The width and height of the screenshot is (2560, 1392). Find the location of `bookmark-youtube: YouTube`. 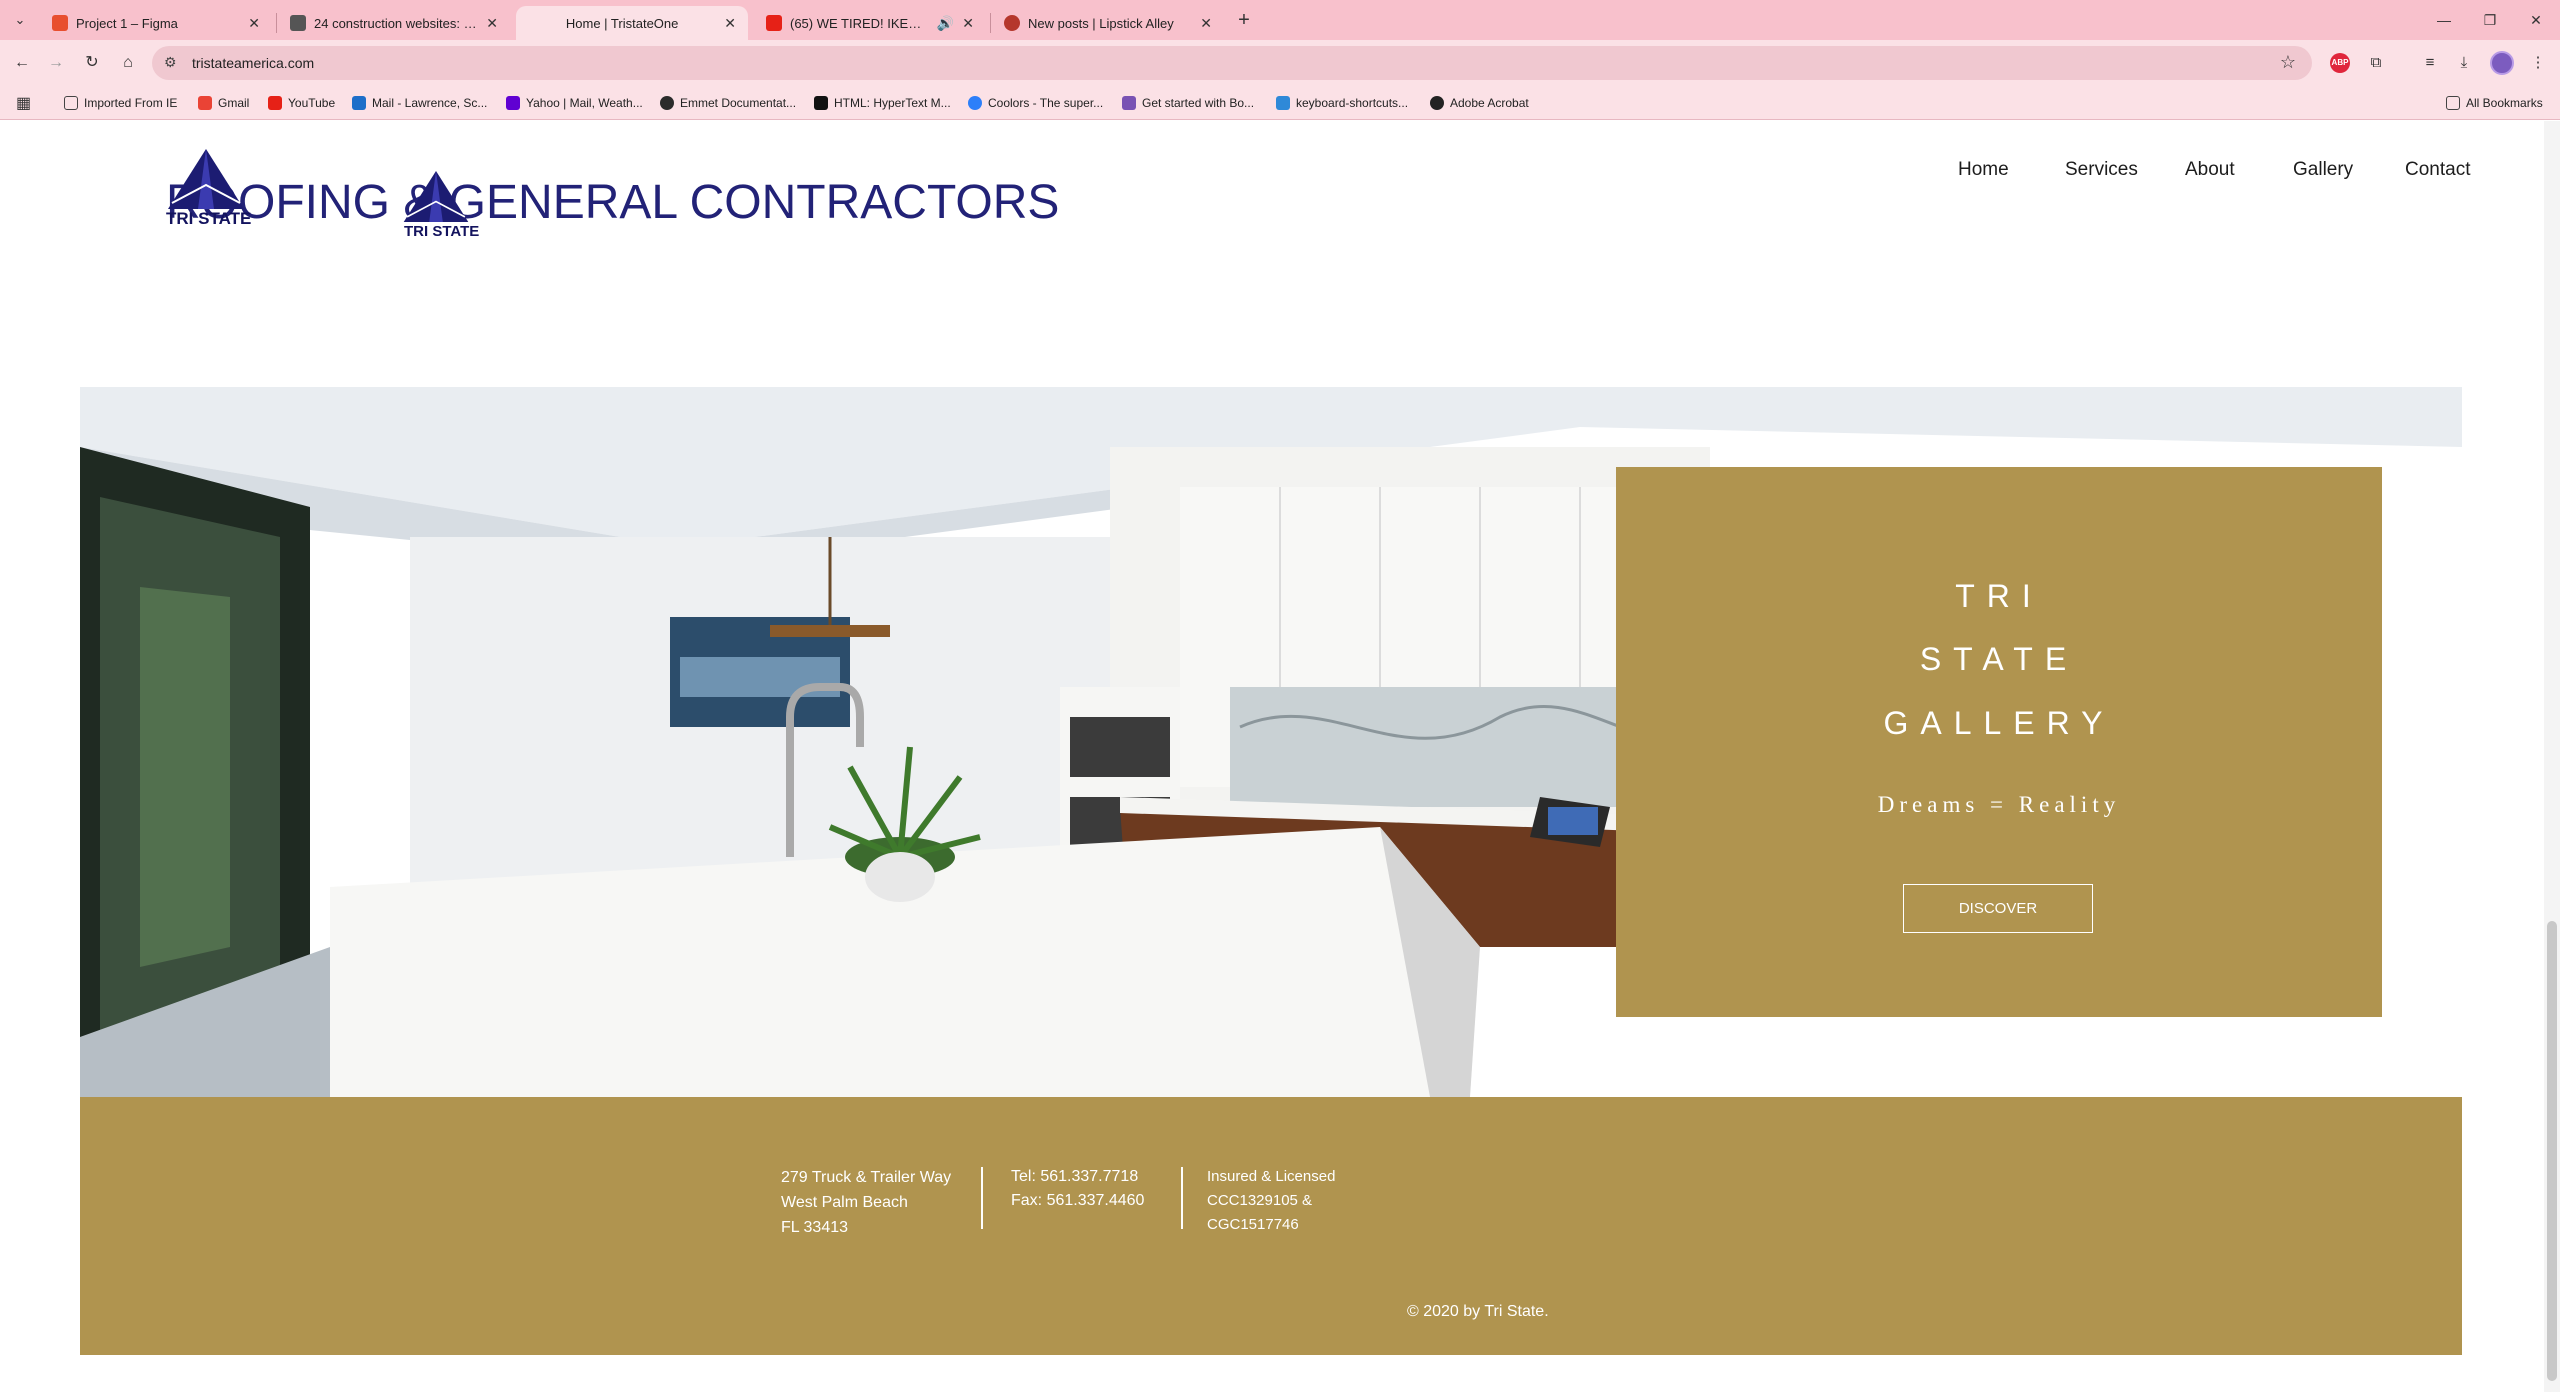

bookmark-youtube: YouTube is located at coordinates (301, 103).